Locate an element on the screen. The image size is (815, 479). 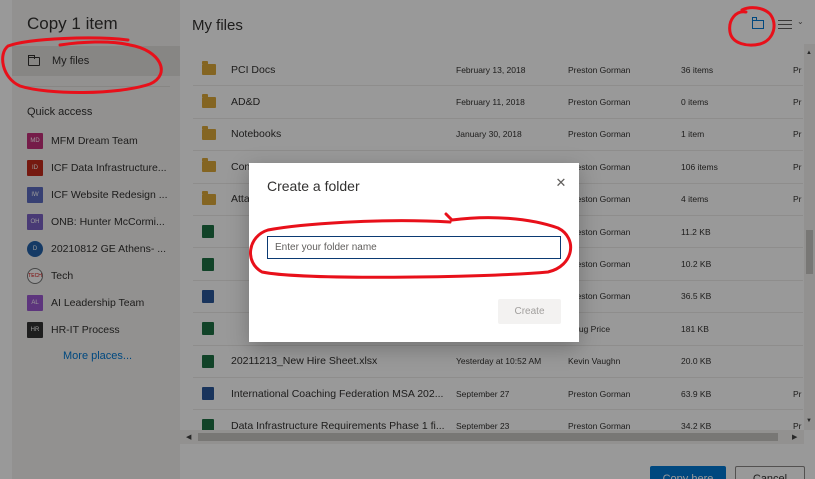
folder-name-input is located at coordinates (414, 247).